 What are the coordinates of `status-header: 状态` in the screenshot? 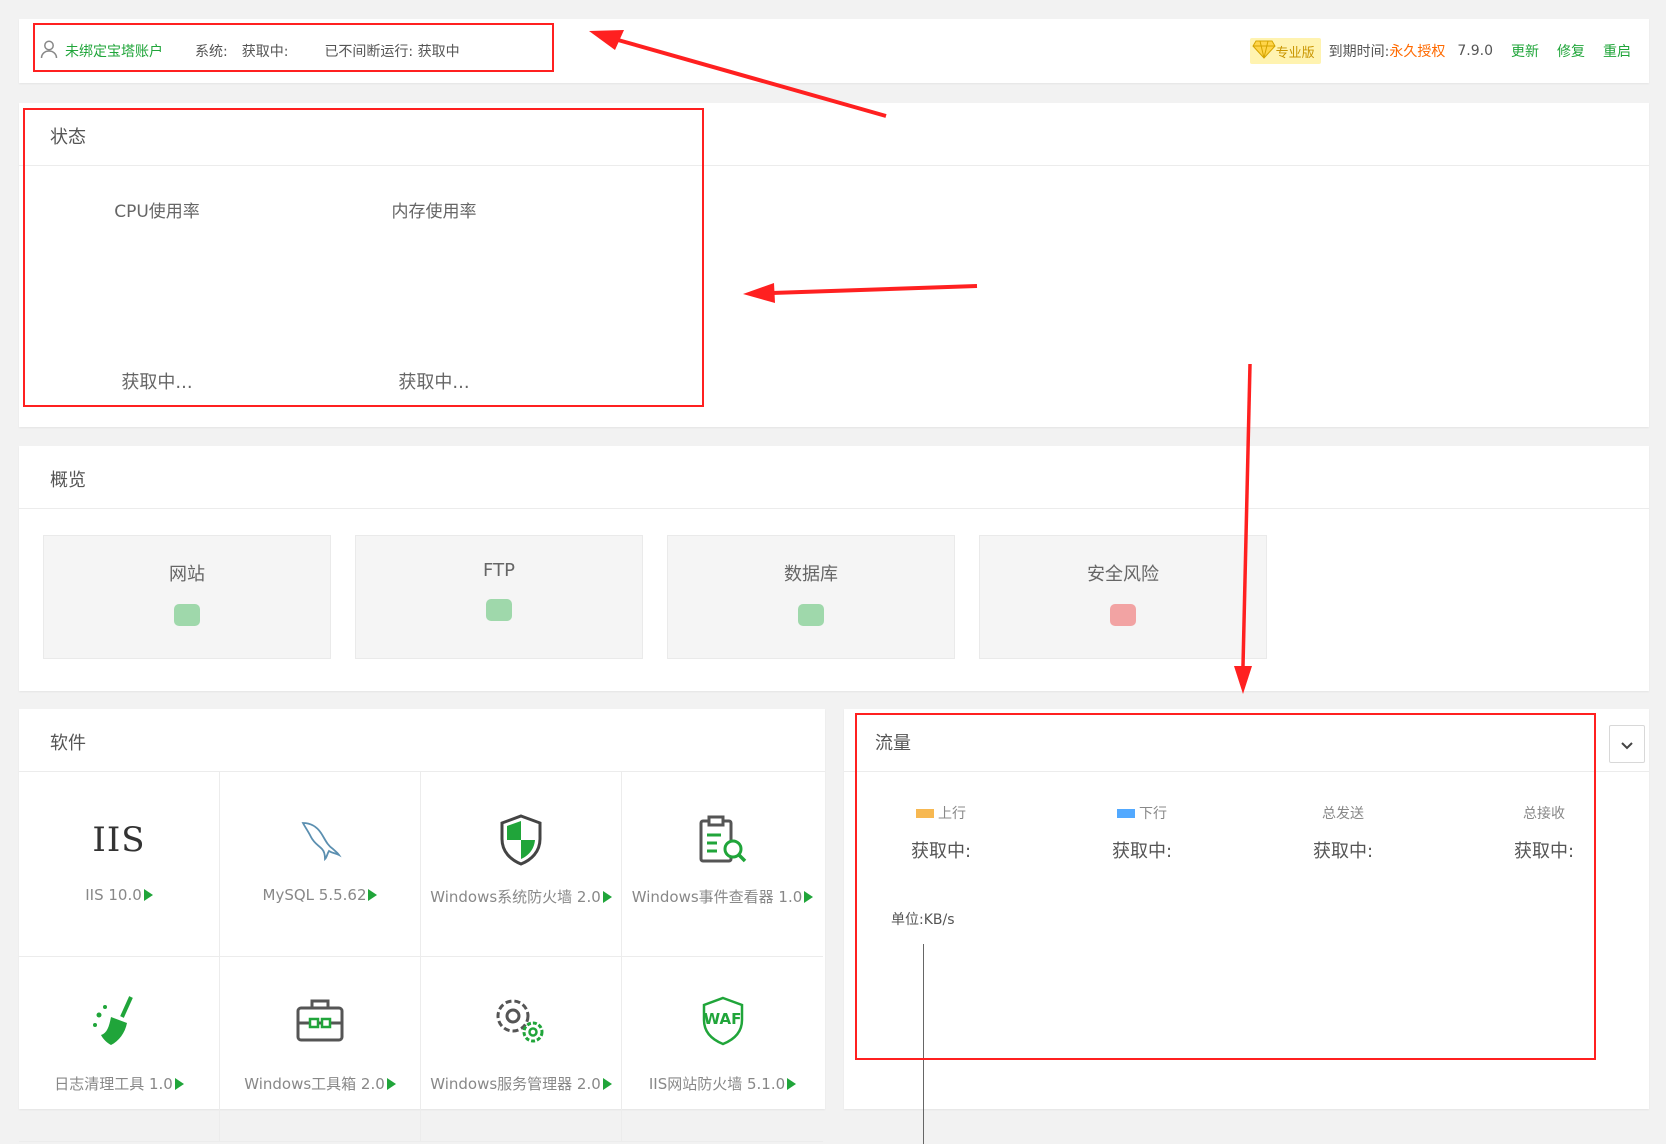 It's located at (834, 134).